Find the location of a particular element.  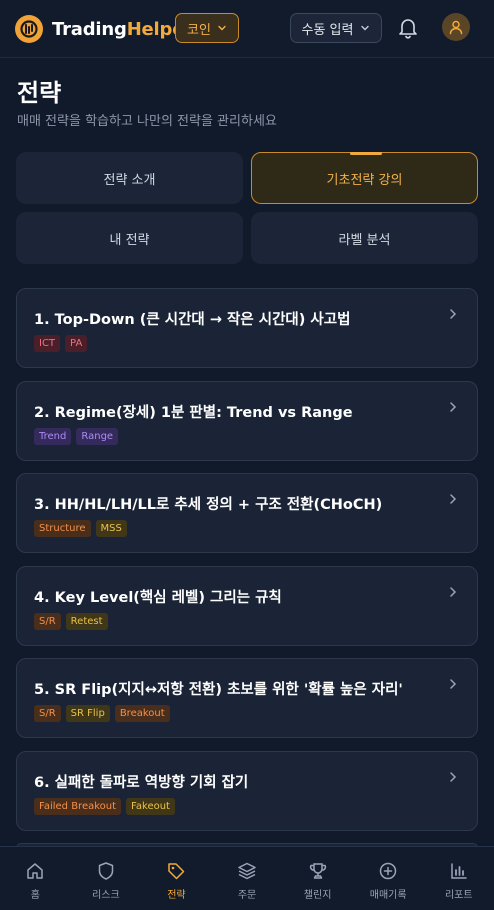

lesson-card: 4. Key Level(핵심 레벨) 그리는 규칙 S/R Retest is located at coordinates (247, 606).